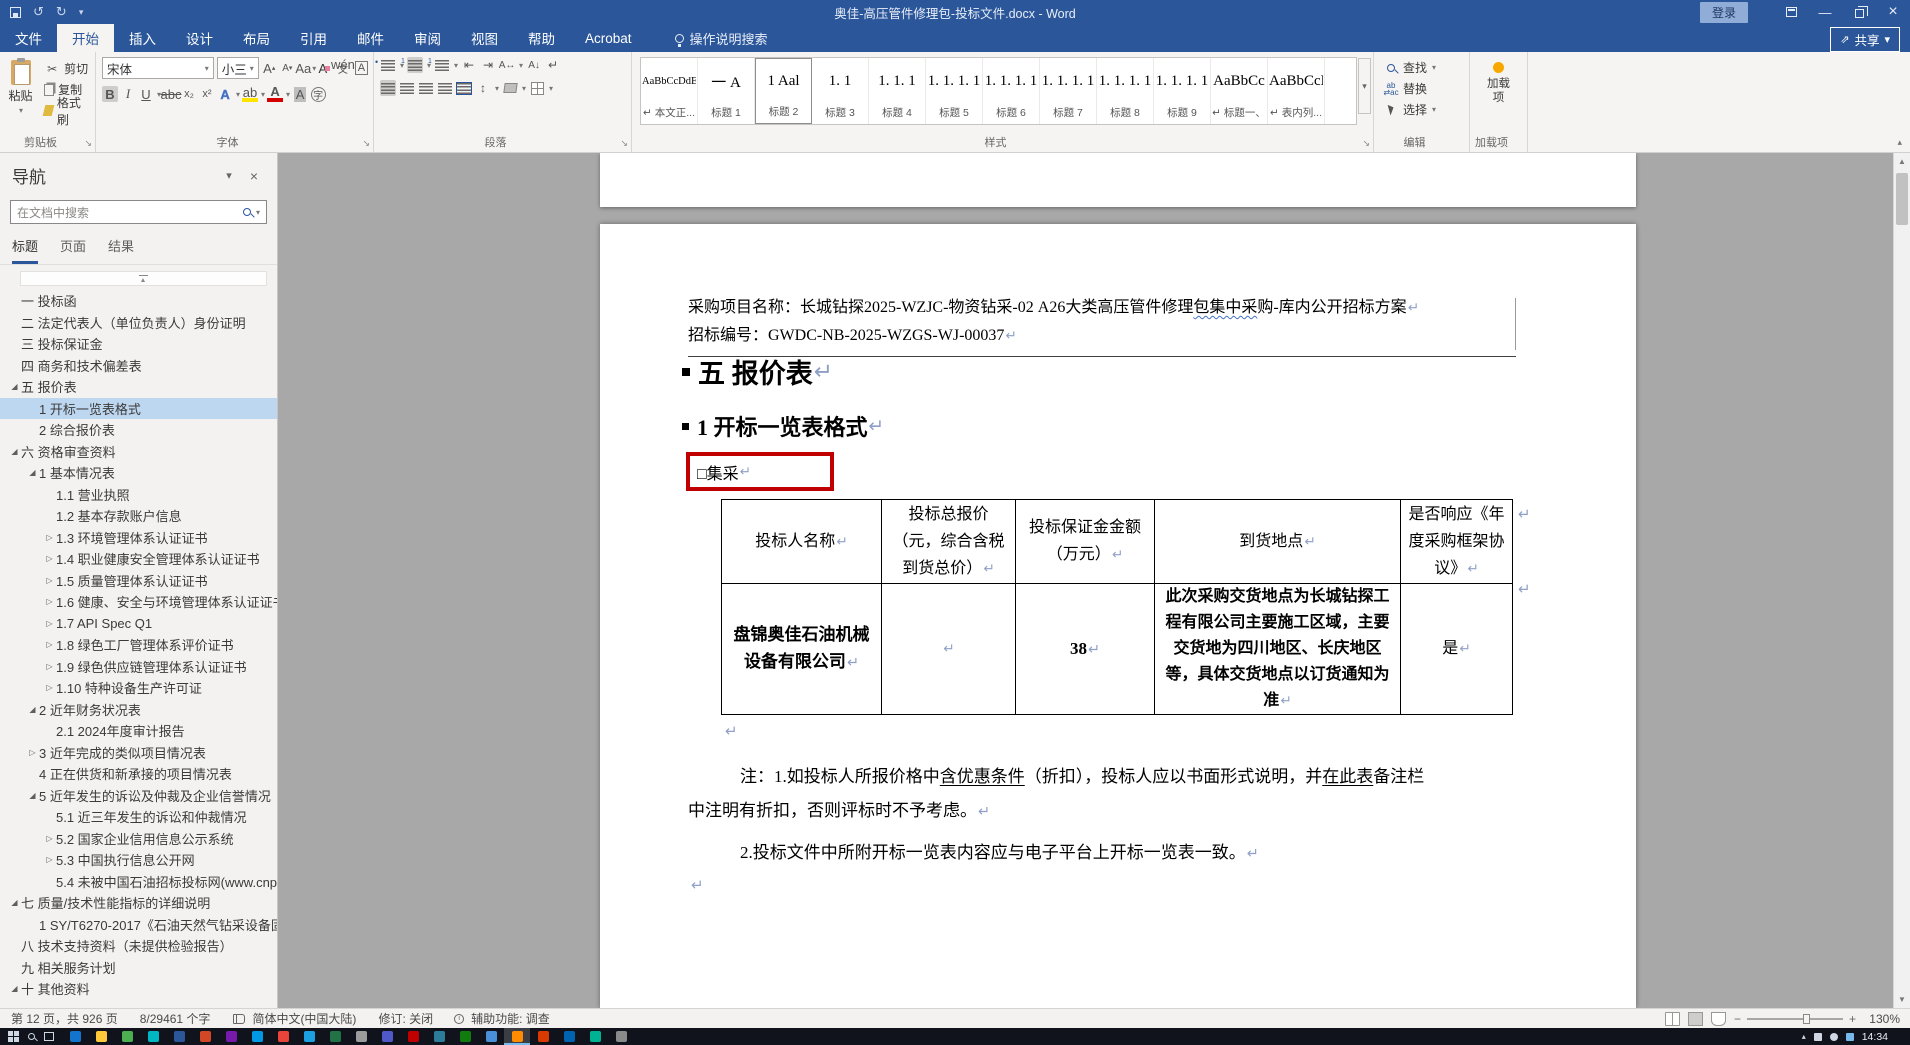 This screenshot has width=1910, height=1045. What do you see at coordinates (138, 688) in the screenshot?
I see `nav-item: ▷ 1.10 特种设备生产许可证` at bounding box center [138, 688].